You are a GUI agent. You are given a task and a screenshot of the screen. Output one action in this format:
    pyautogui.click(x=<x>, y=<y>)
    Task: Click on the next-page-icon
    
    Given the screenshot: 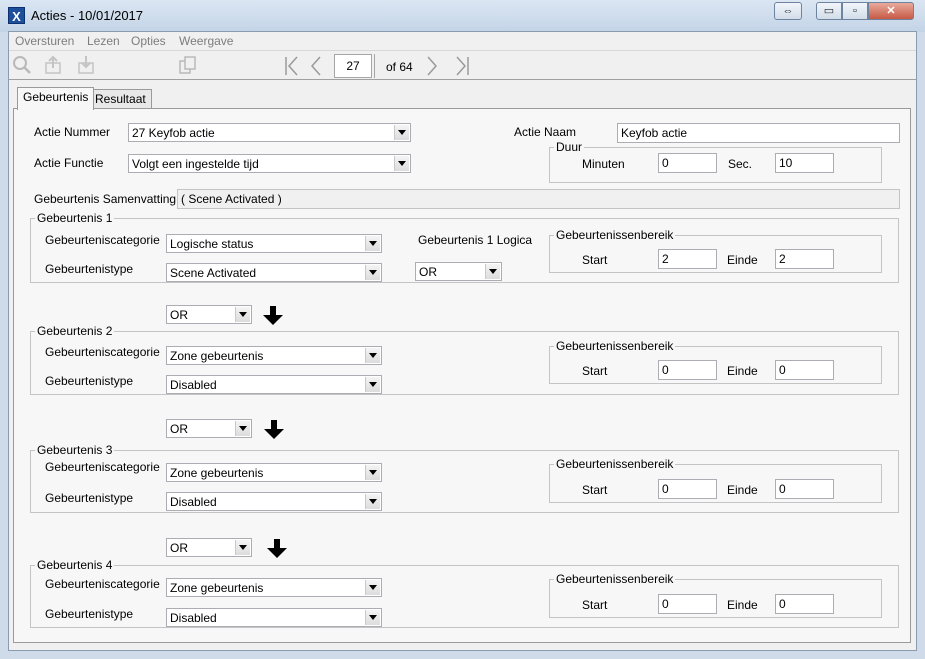 What is the action you would take?
    pyautogui.click(x=432, y=68)
    